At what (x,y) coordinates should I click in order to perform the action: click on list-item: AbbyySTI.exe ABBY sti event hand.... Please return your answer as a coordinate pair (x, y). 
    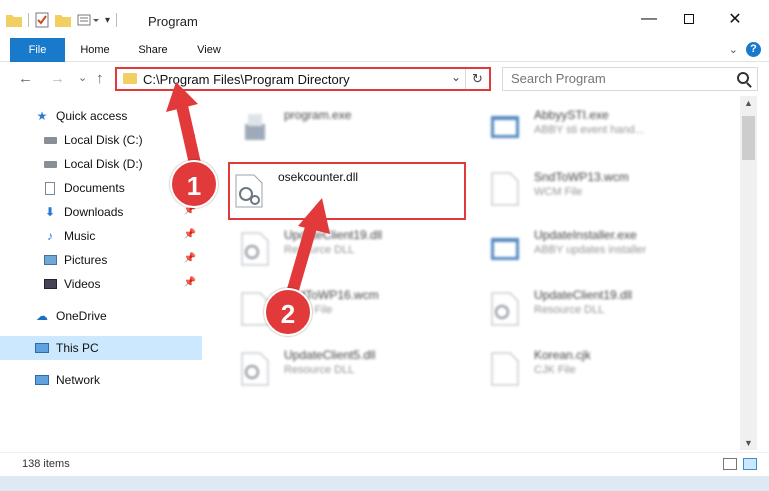
    Looking at the image, I should click on (598, 128).